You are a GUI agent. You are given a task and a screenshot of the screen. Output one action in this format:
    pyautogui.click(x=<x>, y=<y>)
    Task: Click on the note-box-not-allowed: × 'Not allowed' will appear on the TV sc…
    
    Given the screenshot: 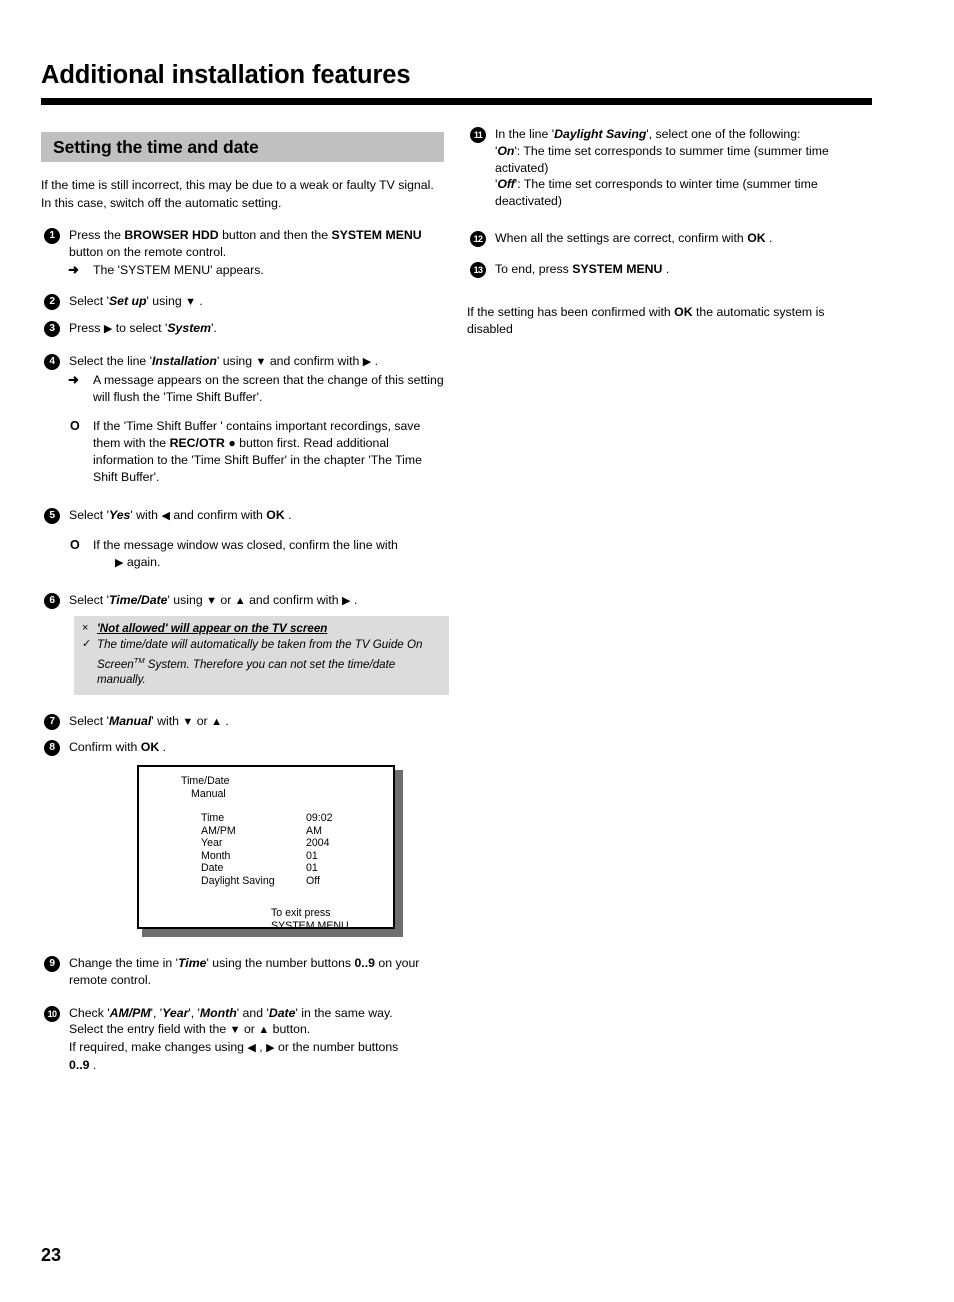 What is the action you would take?
    pyautogui.click(x=261, y=655)
    